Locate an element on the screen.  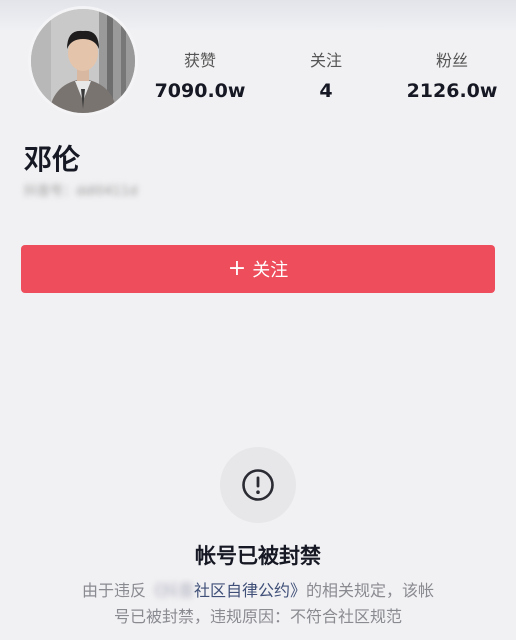
stat-likes-label: 获赞 is located at coordinates (199, 60).